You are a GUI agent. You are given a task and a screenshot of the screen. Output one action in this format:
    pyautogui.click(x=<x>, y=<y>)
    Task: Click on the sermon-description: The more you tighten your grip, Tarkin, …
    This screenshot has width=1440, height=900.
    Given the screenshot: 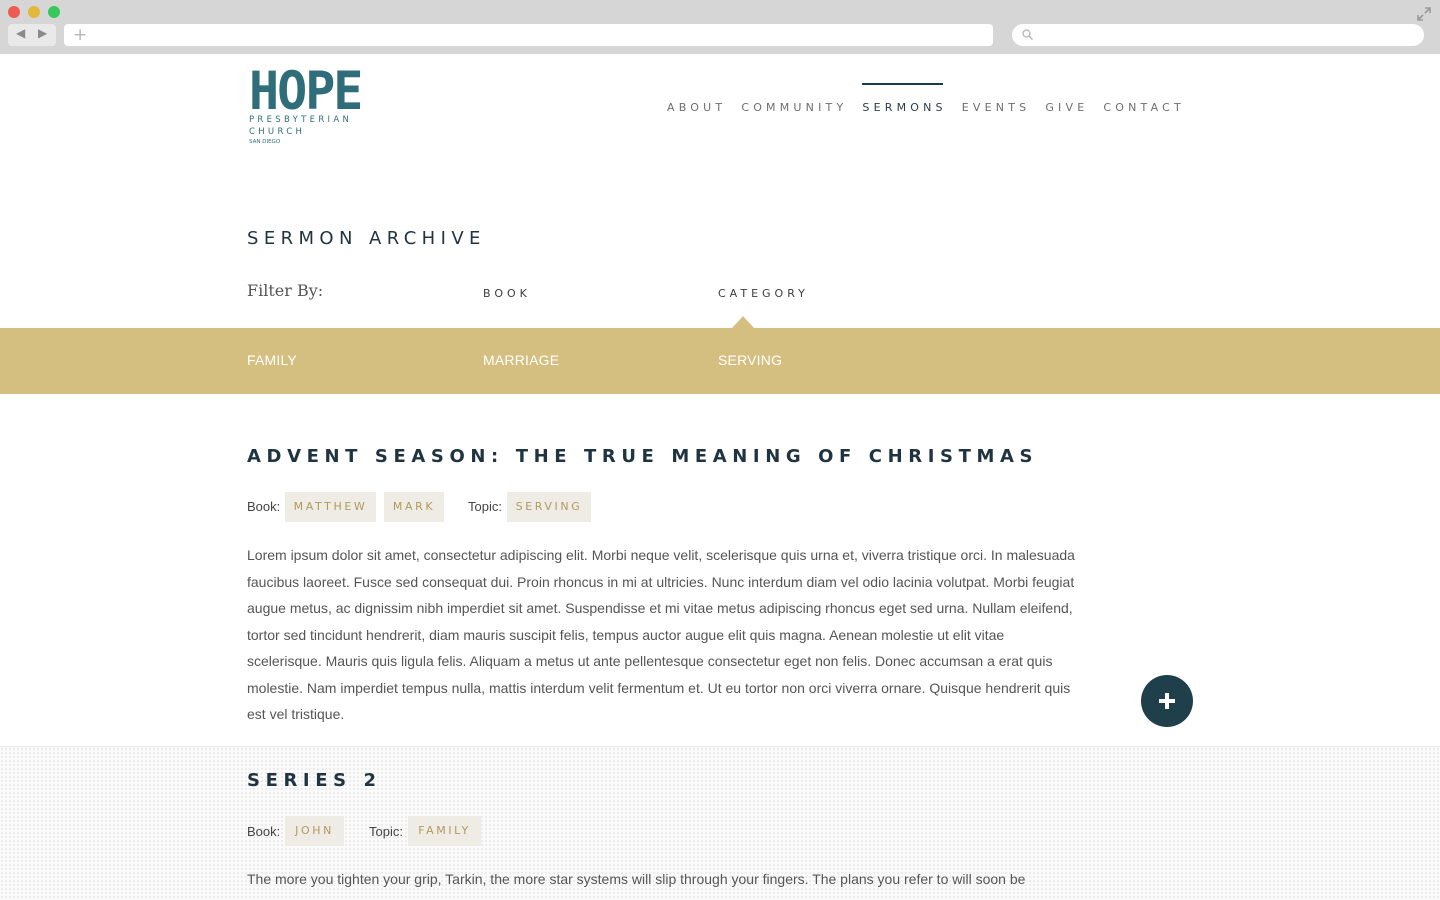 What is the action you would take?
    pyautogui.click(x=636, y=879)
    